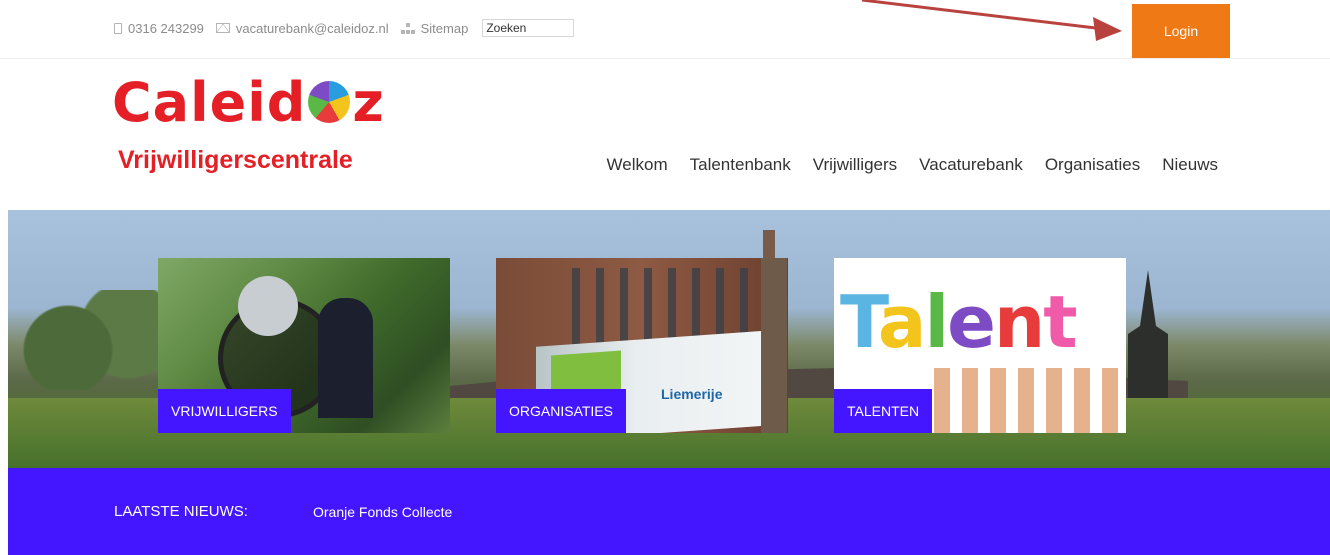 This screenshot has height=555, width=1330. I want to click on card-label-vrijwilligers: VRIJWILLIGERS, so click(224, 411).